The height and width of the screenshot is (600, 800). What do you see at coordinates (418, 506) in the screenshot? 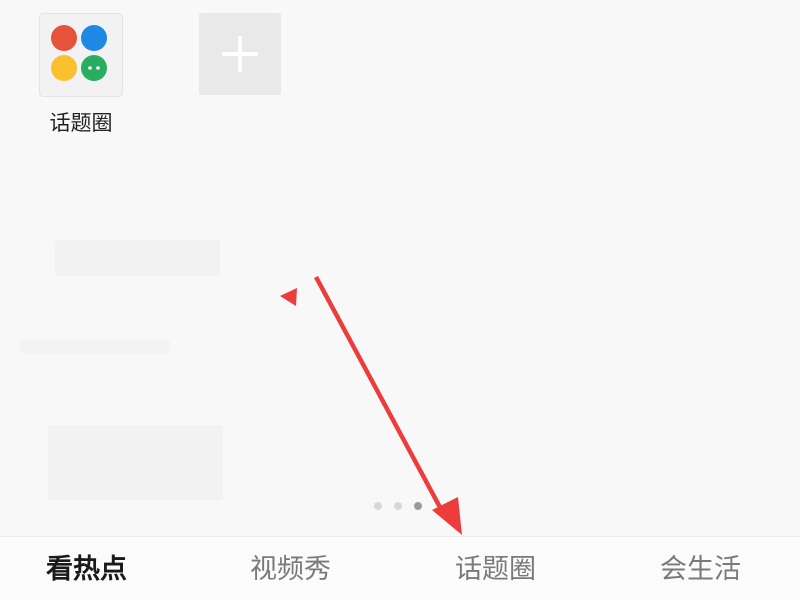
I see `pager-dot-active` at bounding box center [418, 506].